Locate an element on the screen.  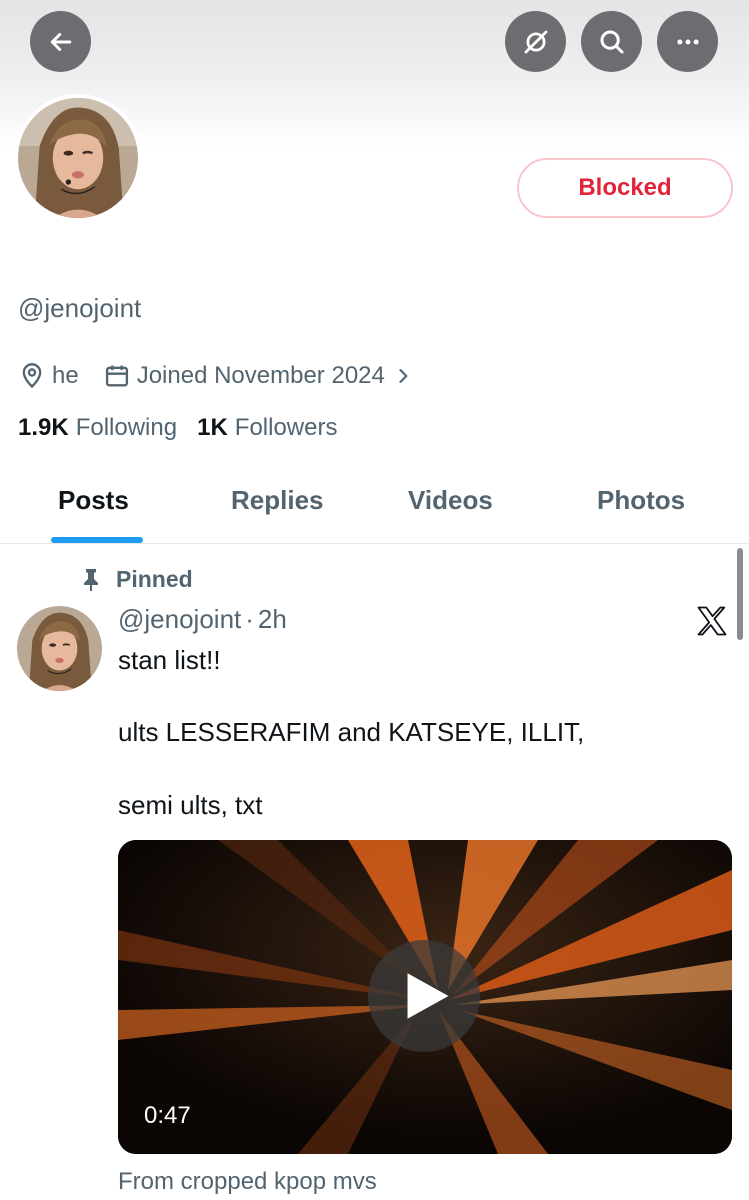
unlink-button is located at coordinates (535, 41).